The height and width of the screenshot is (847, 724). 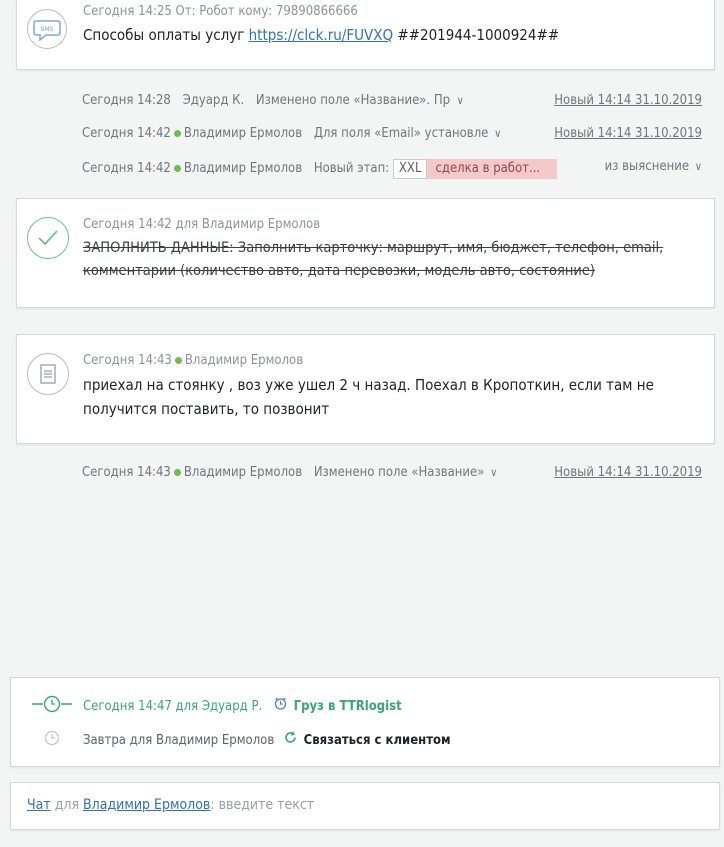 What do you see at coordinates (401, 133) in the screenshot?
I see `event-text: Для поля «Email» установле` at bounding box center [401, 133].